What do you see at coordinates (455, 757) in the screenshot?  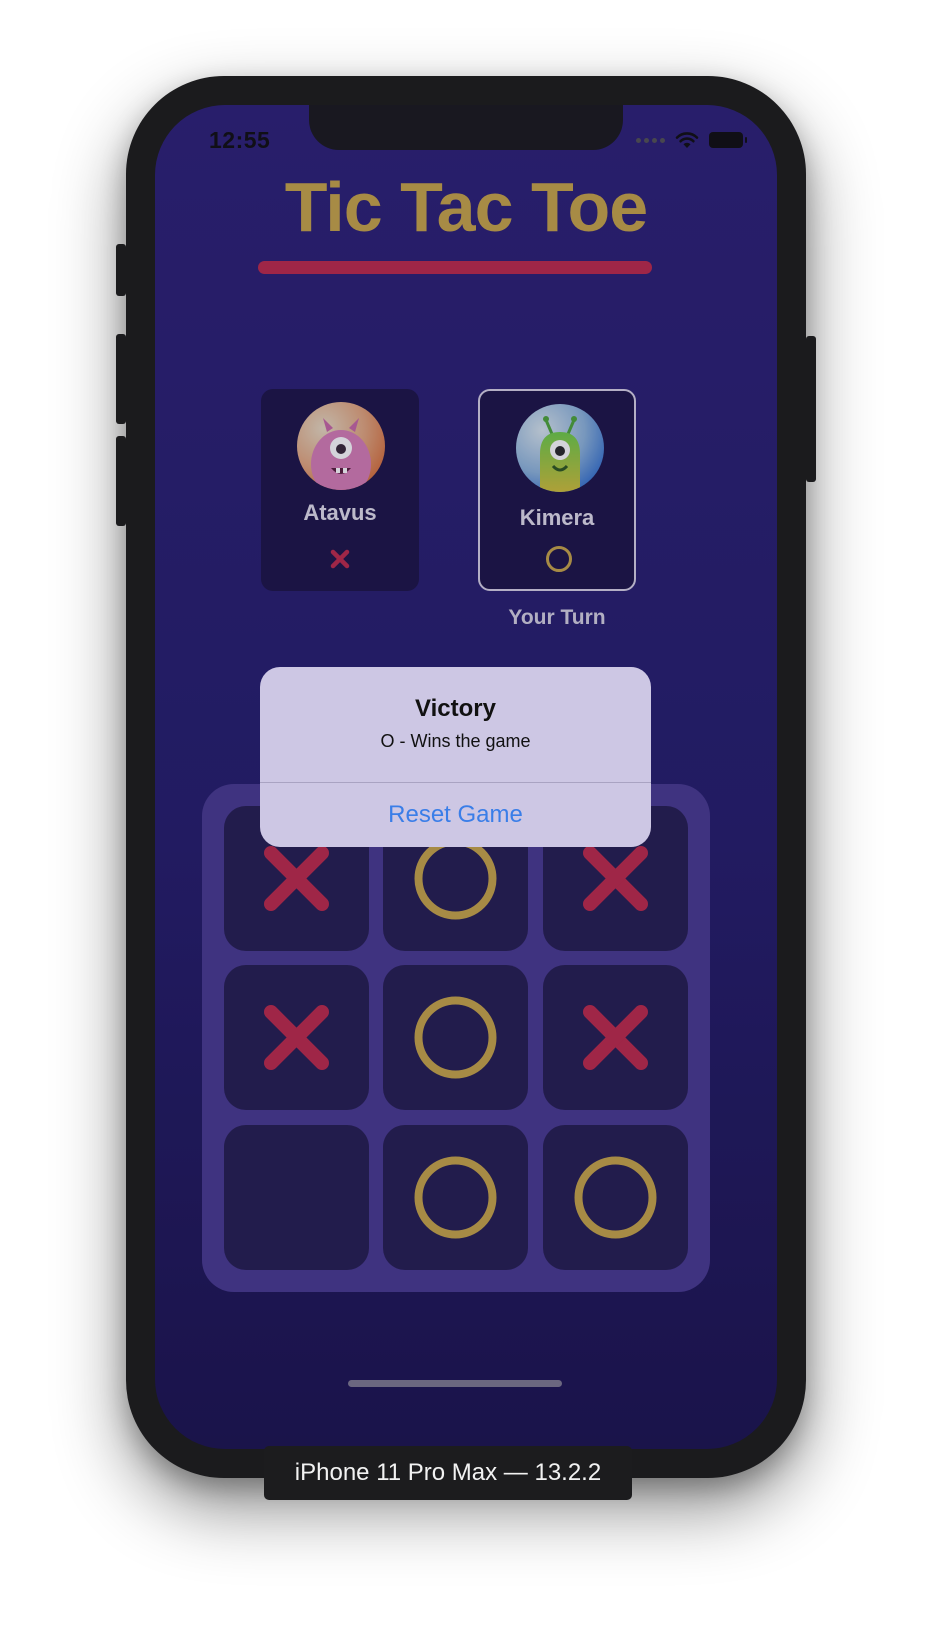 I see `victory-alert: Victory O - Wins the game Reset Game` at bounding box center [455, 757].